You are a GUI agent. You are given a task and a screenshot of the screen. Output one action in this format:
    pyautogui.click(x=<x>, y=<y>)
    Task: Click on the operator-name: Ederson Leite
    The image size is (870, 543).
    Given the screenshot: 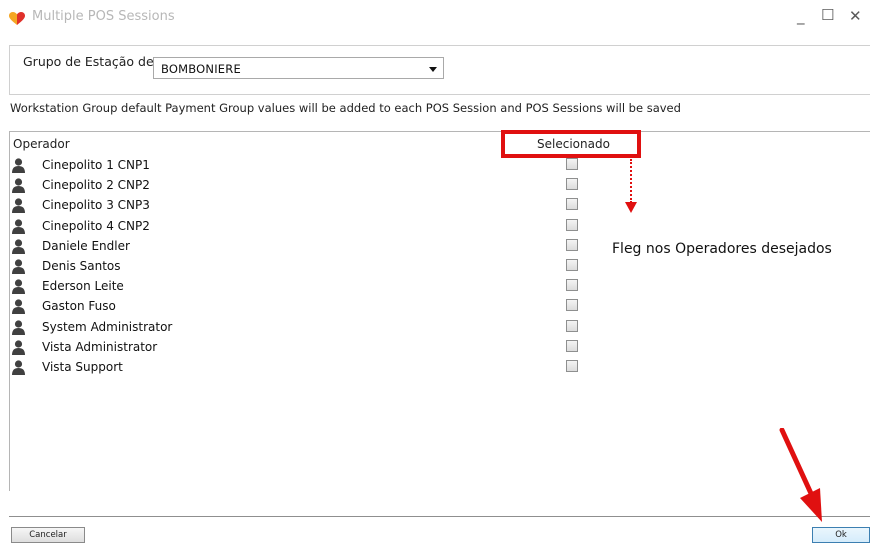 What is the action you would take?
    pyautogui.click(x=83, y=286)
    